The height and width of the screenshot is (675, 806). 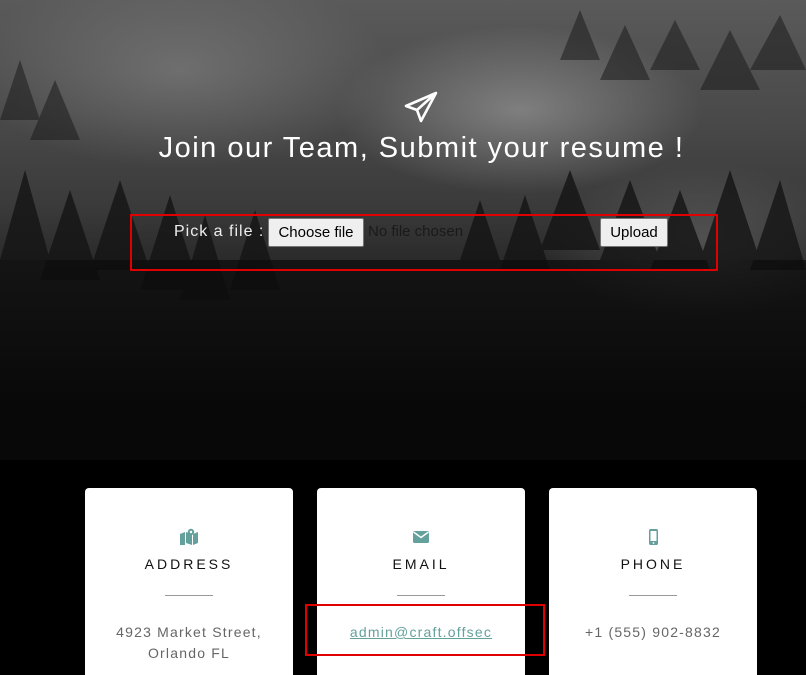 What do you see at coordinates (189, 581) in the screenshot?
I see `address-card: ADDRESS 4923 Market Street, Orlando FL` at bounding box center [189, 581].